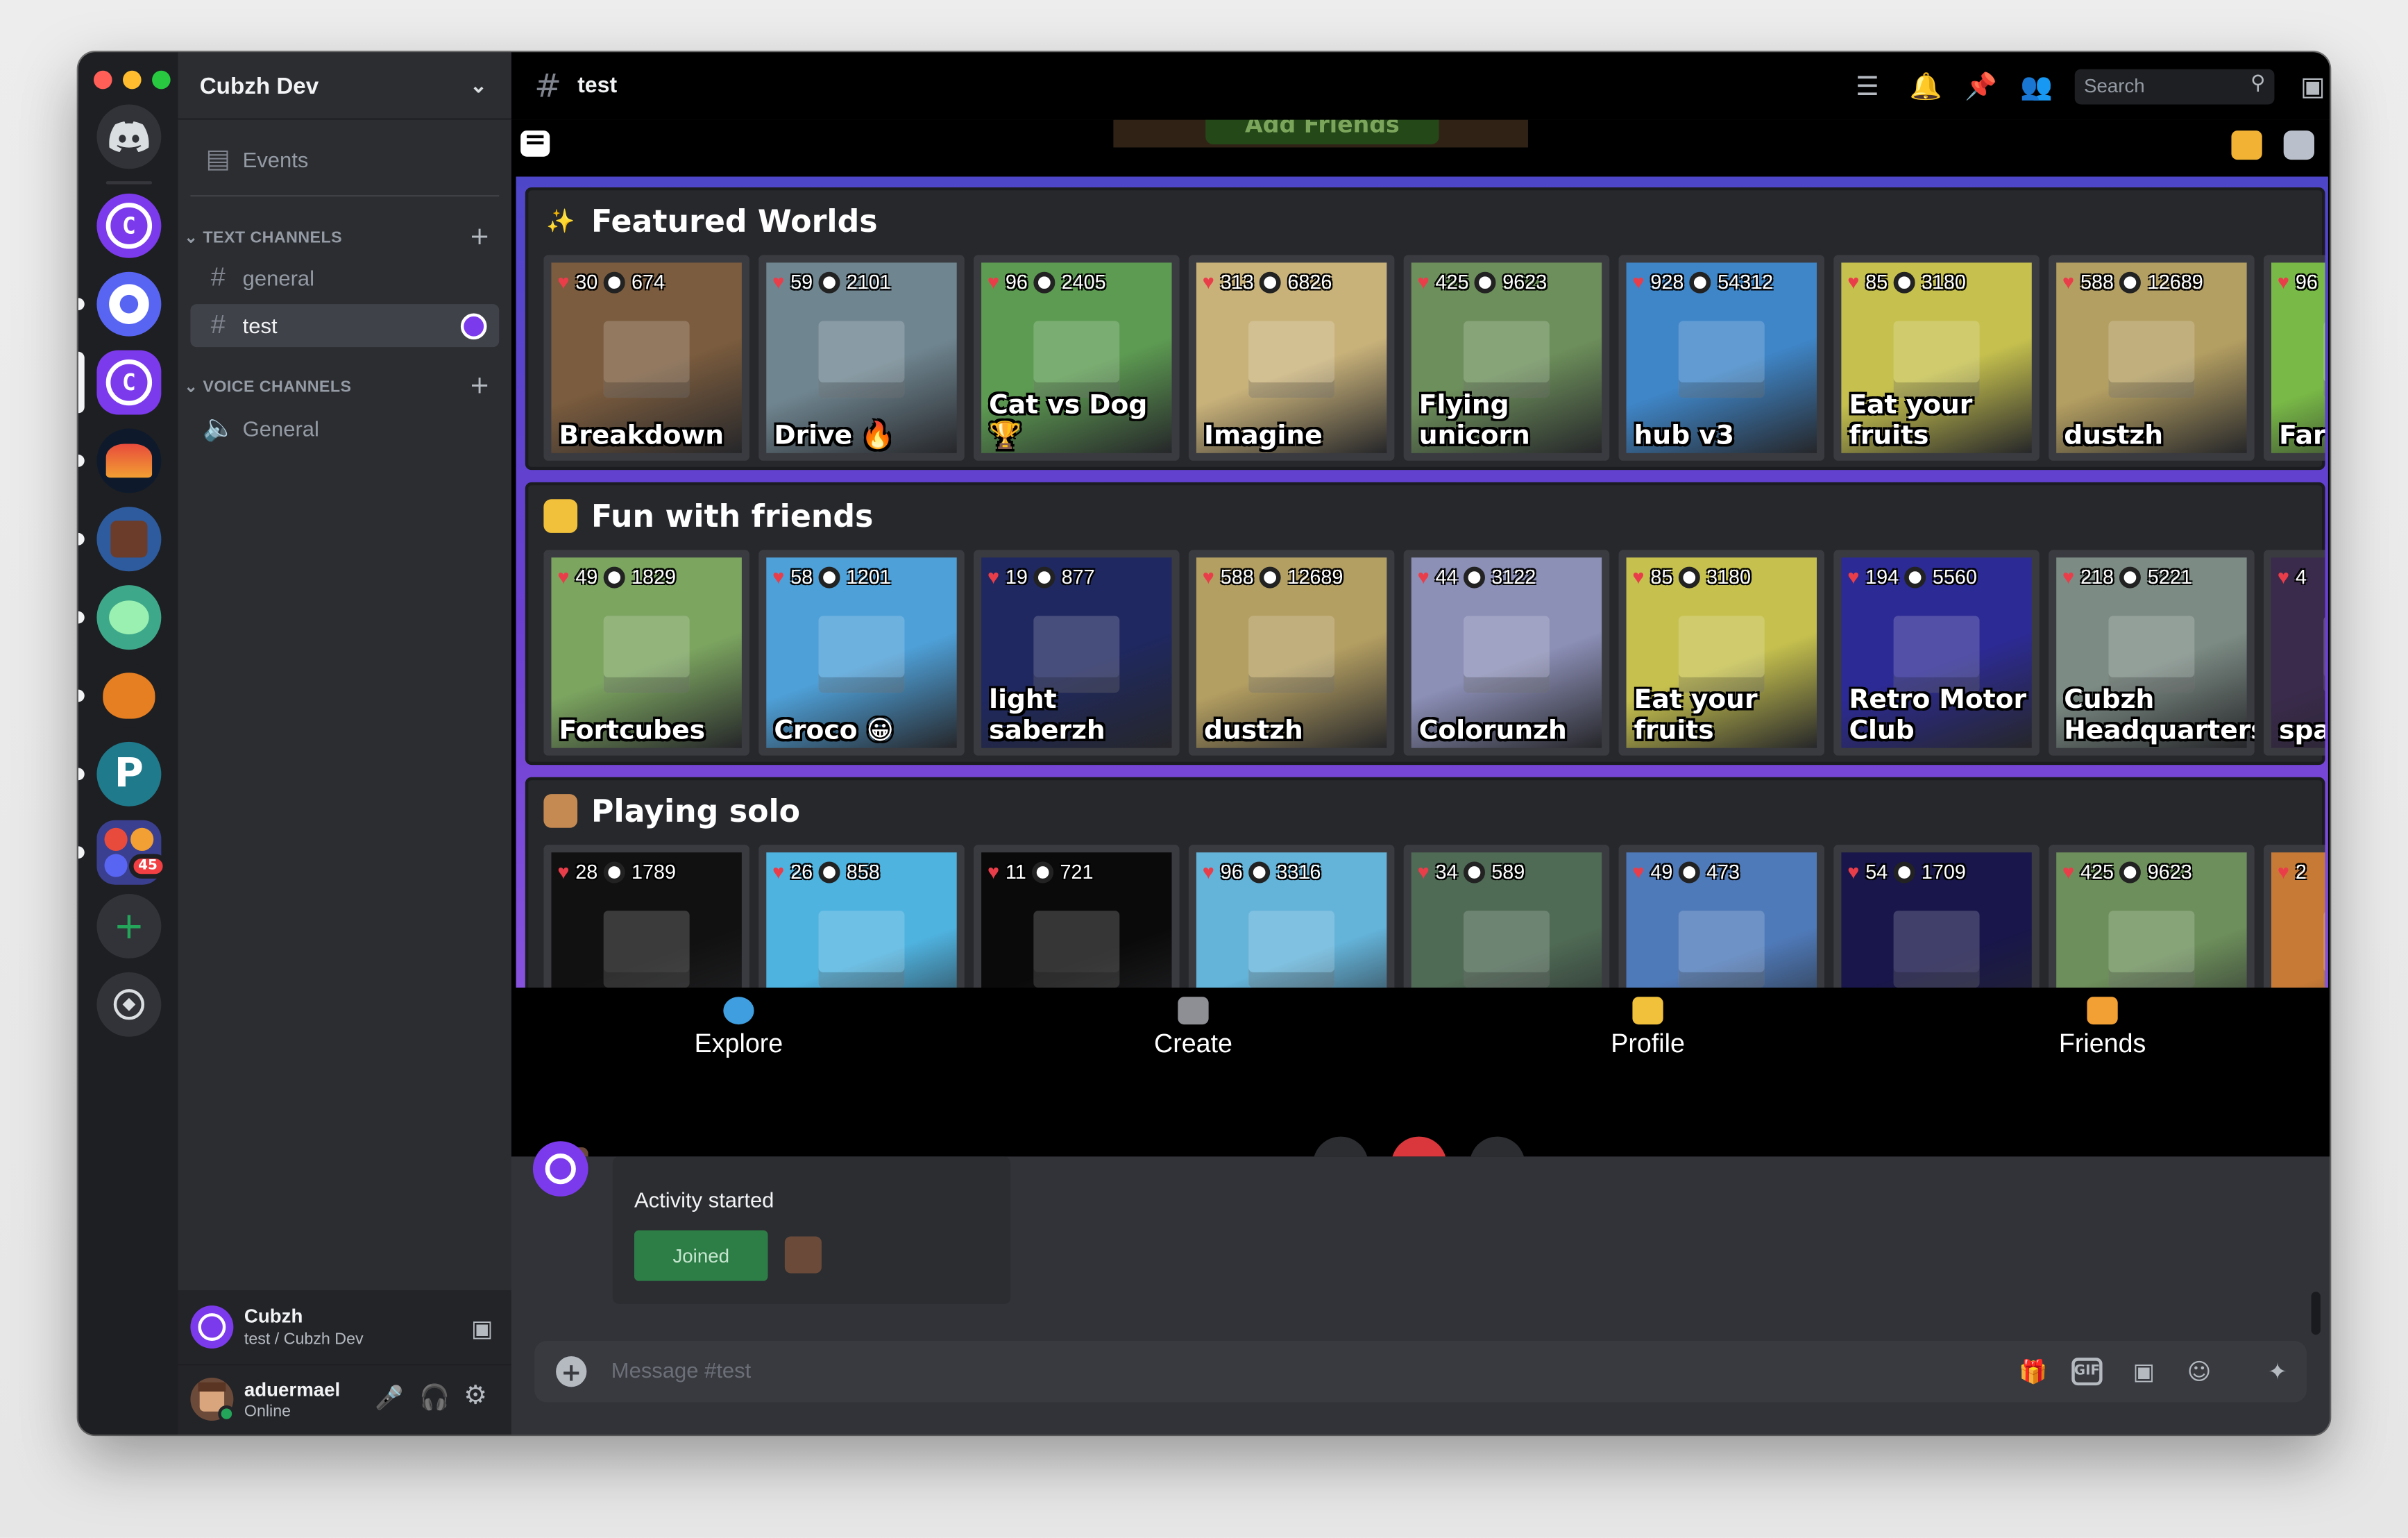 The height and width of the screenshot is (1538, 2408). I want to click on emoji-icon: ☺, so click(2199, 1371).